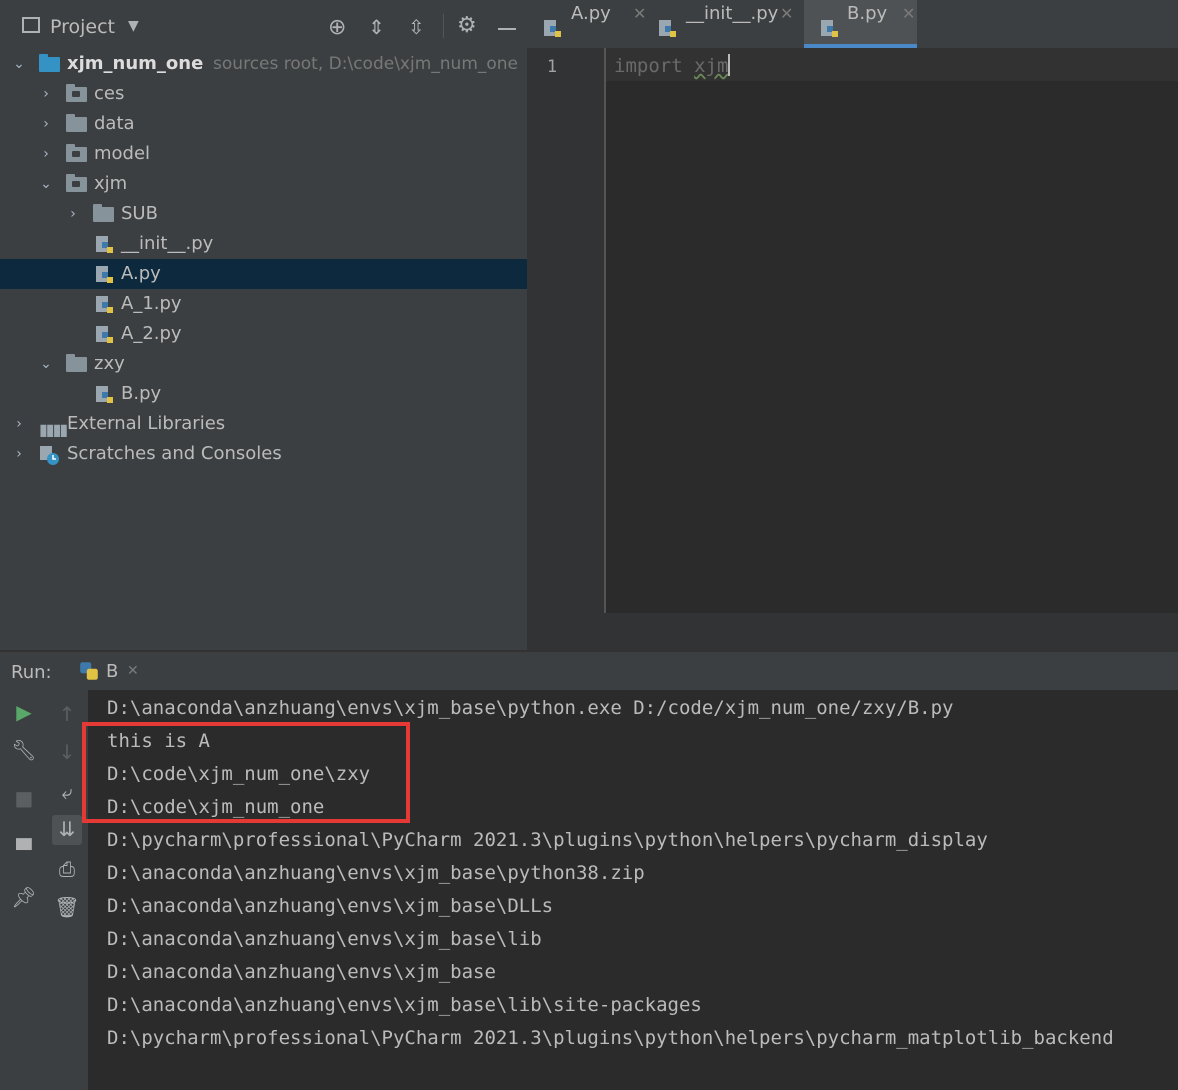 The image size is (1178, 1090). Describe the element at coordinates (729, 65) in the screenshot. I see `text-caret` at that location.